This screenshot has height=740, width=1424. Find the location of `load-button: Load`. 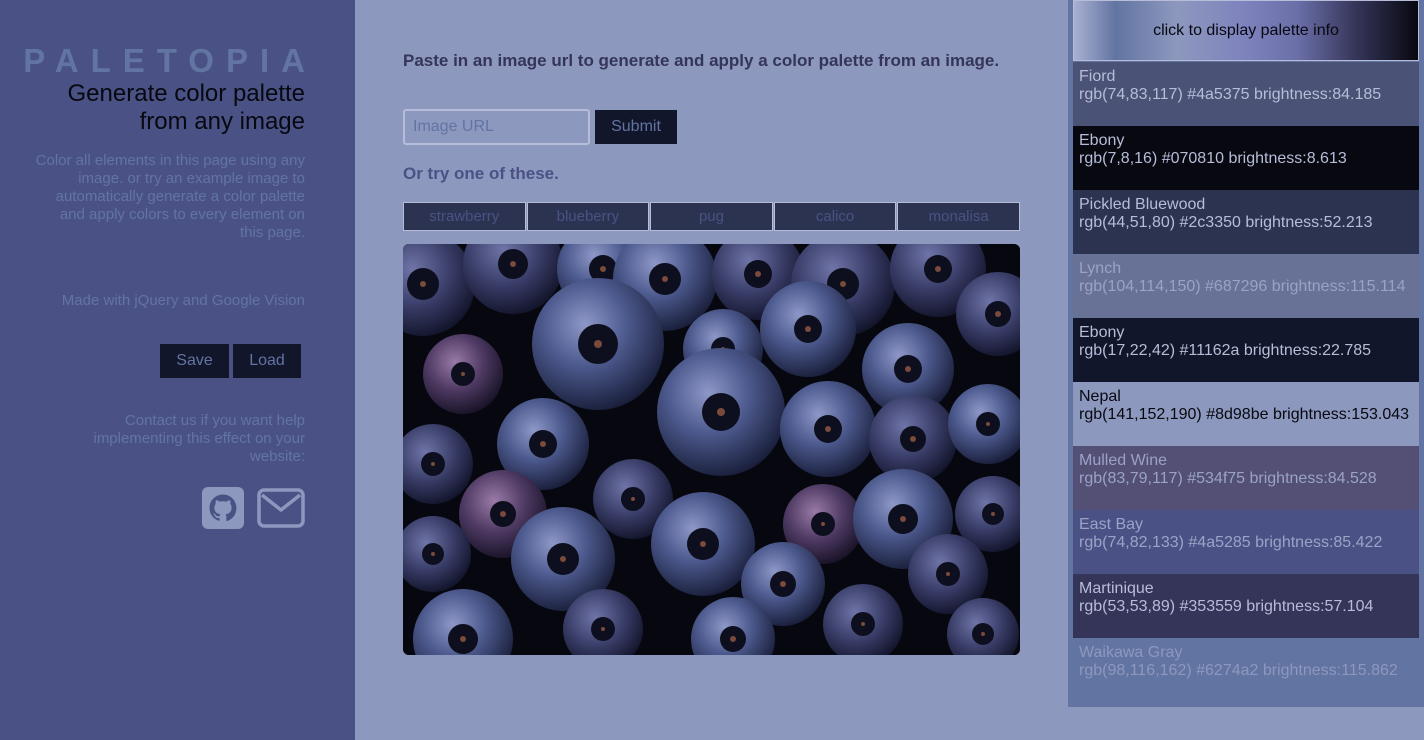

load-button: Load is located at coordinates (267, 361).